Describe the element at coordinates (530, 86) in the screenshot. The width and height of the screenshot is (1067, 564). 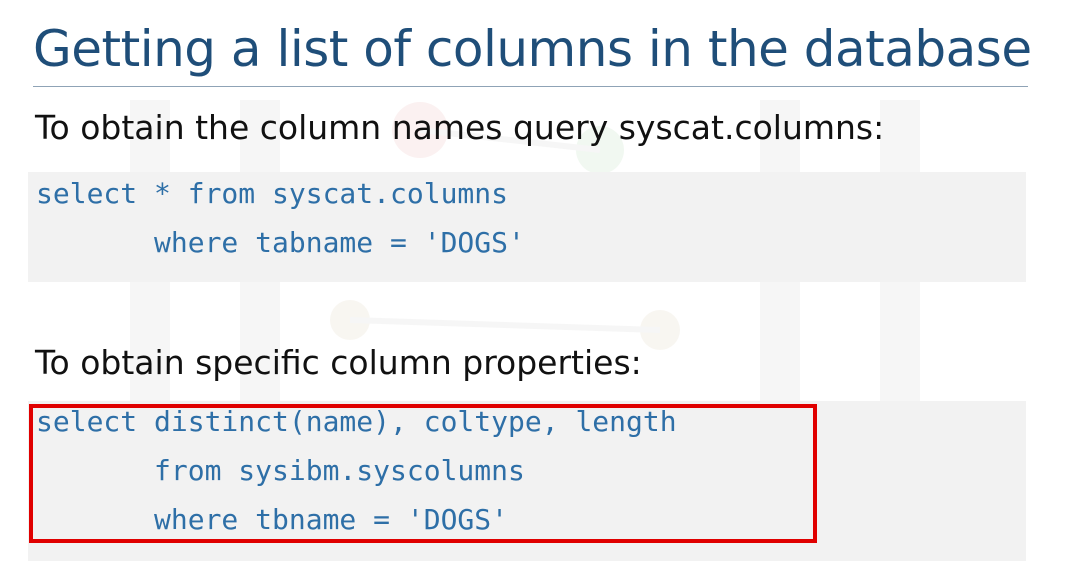
I see `title-divider` at that location.